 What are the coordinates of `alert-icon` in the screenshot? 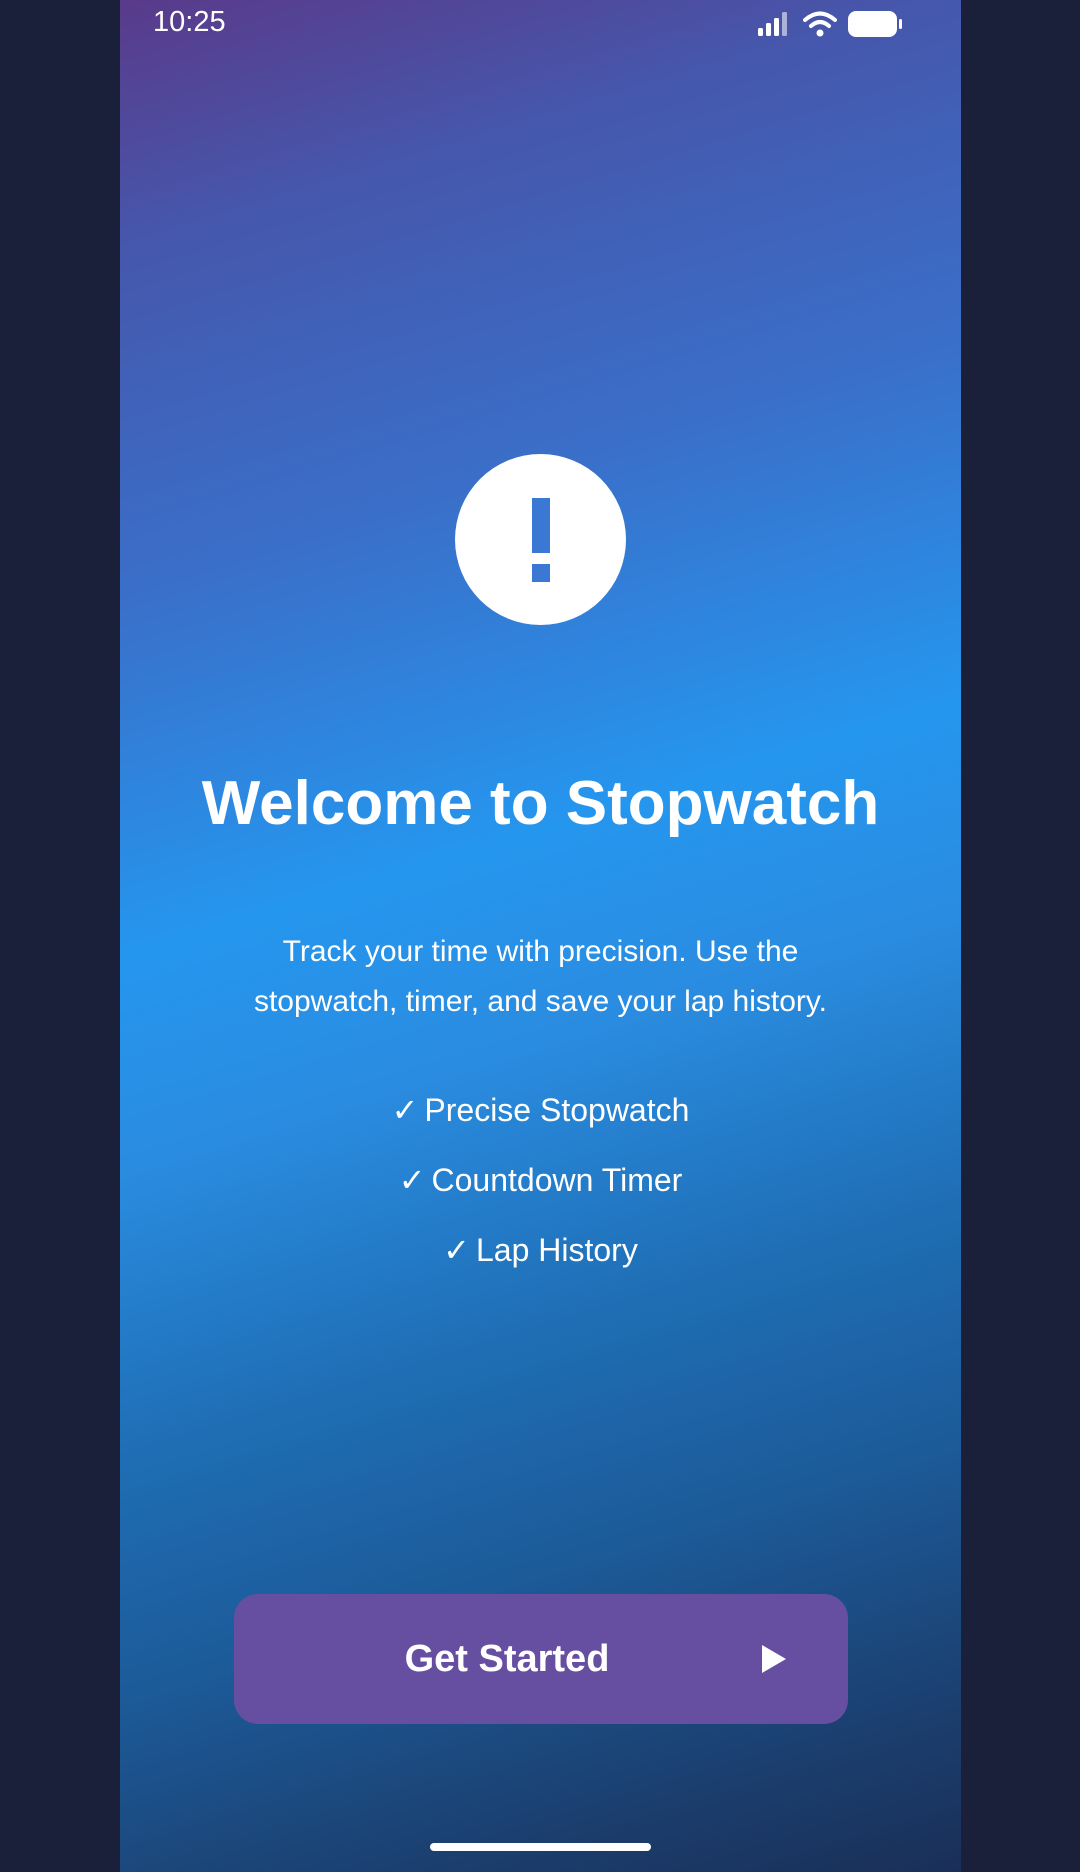 It's located at (540, 539).